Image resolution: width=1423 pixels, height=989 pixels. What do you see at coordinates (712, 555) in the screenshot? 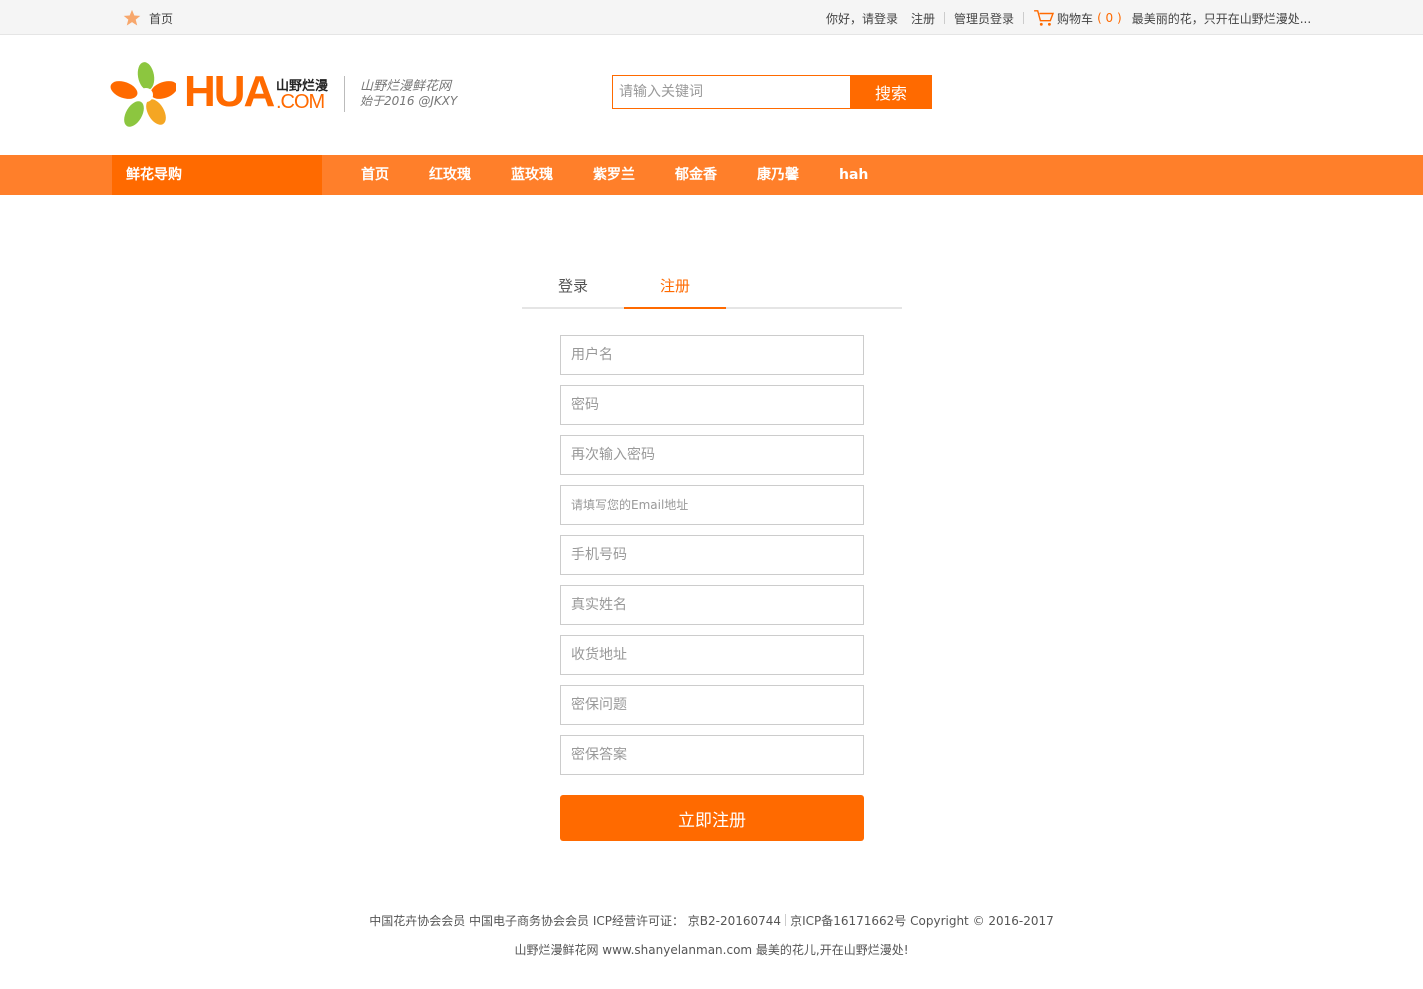
I see `phone-field` at bounding box center [712, 555].